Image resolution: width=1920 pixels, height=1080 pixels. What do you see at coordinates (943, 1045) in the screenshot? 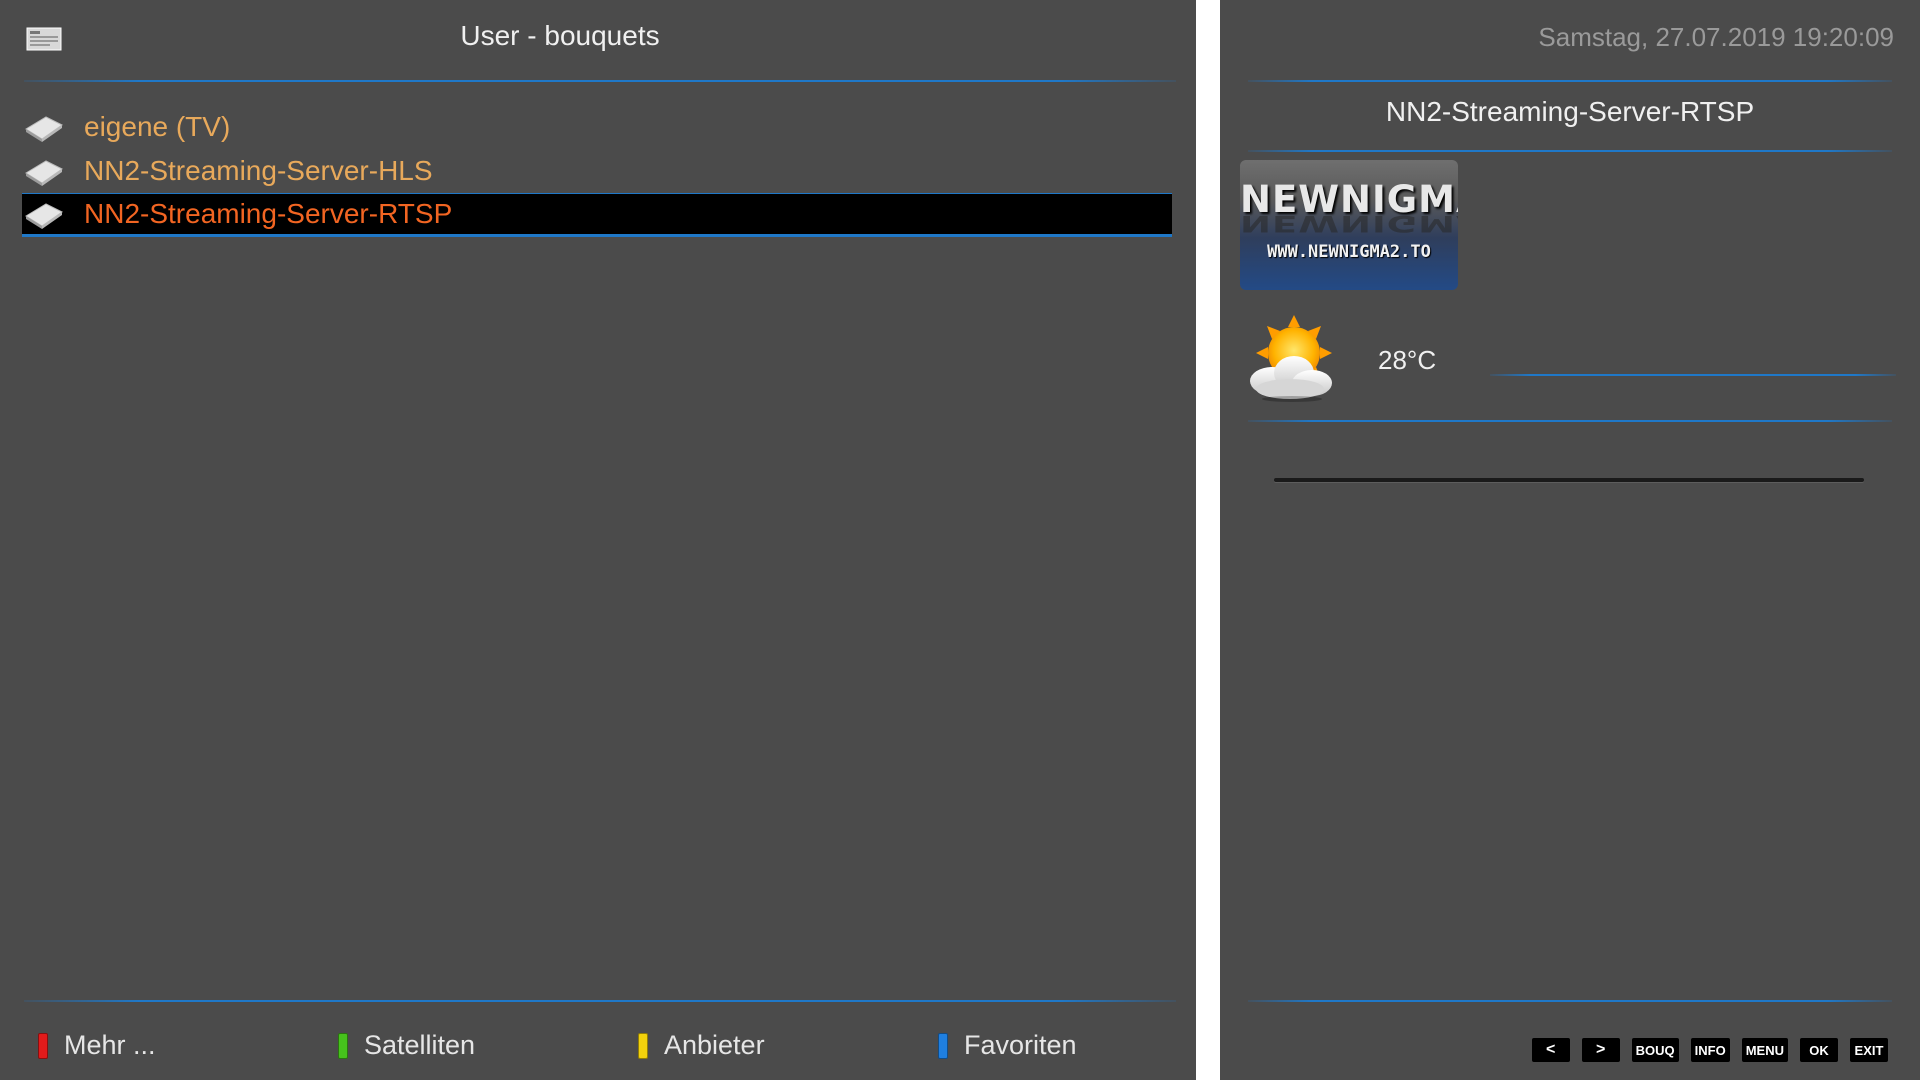
I see `blue-key-icon` at bounding box center [943, 1045].